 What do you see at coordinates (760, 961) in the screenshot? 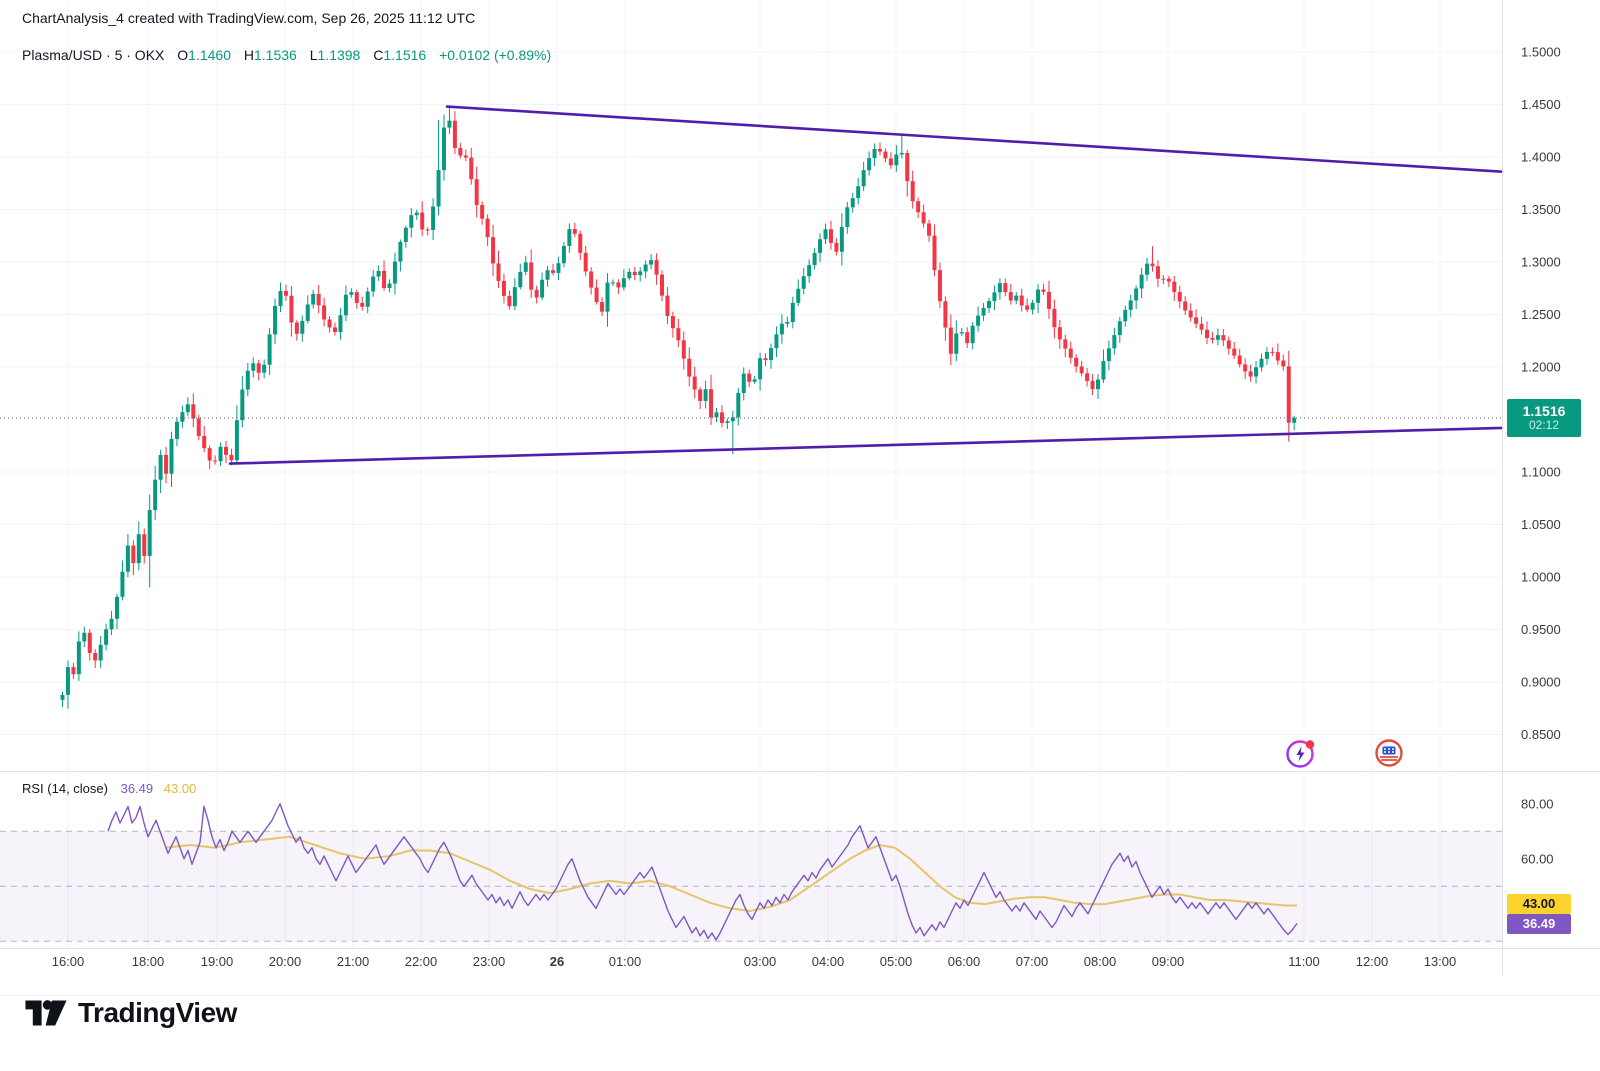
I see `time-tick-label: 03:00` at bounding box center [760, 961].